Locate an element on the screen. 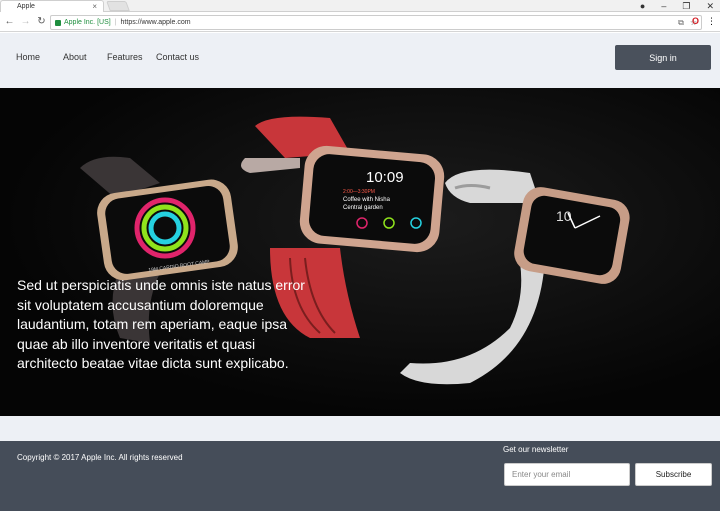 The image size is (720, 511). restore-icon: ❐ is located at coordinates (686, 6).